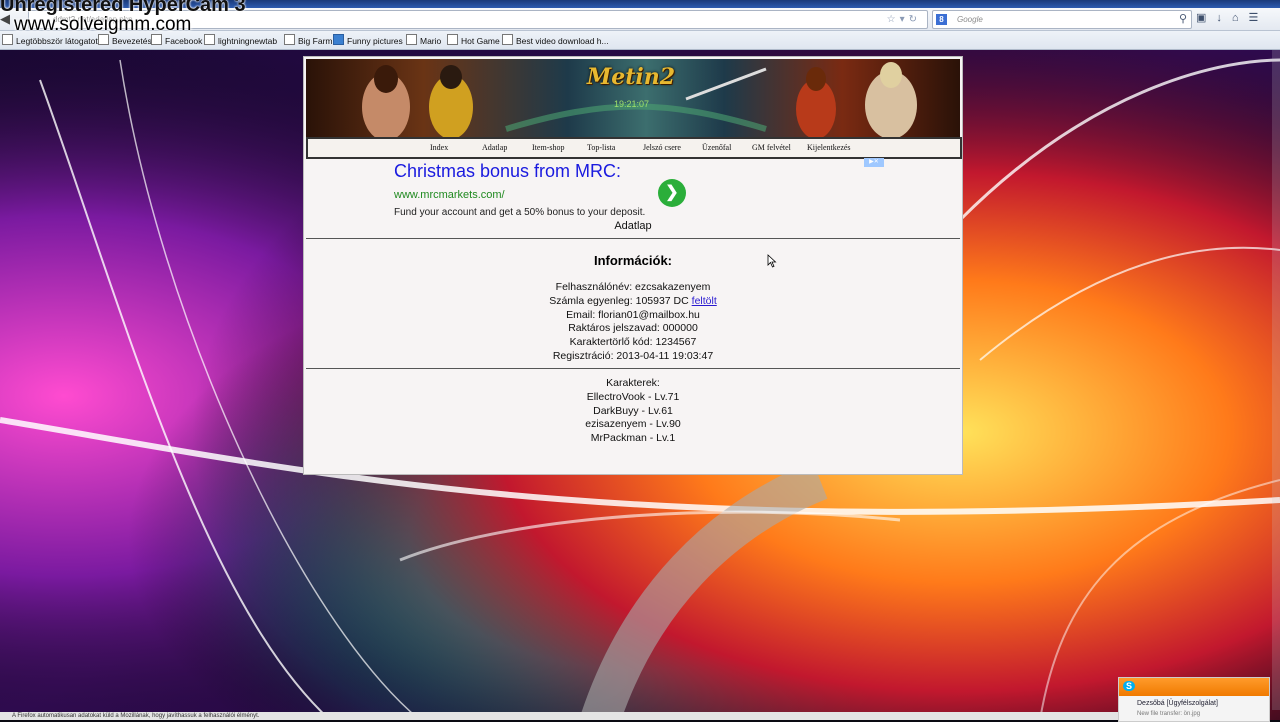 Image resolution: width=1280 pixels, height=722 pixels. What do you see at coordinates (439, 147) in the screenshot?
I see `nav-item-index: Index` at bounding box center [439, 147].